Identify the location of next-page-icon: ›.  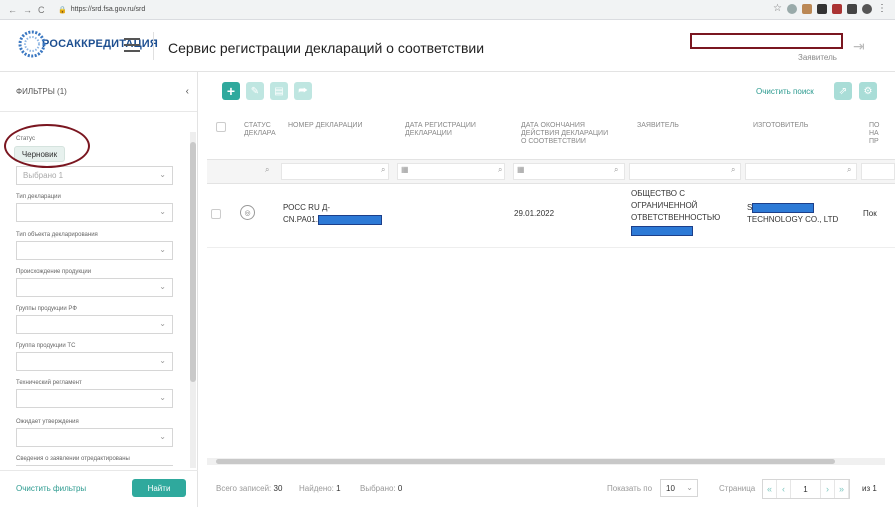
(828, 489).